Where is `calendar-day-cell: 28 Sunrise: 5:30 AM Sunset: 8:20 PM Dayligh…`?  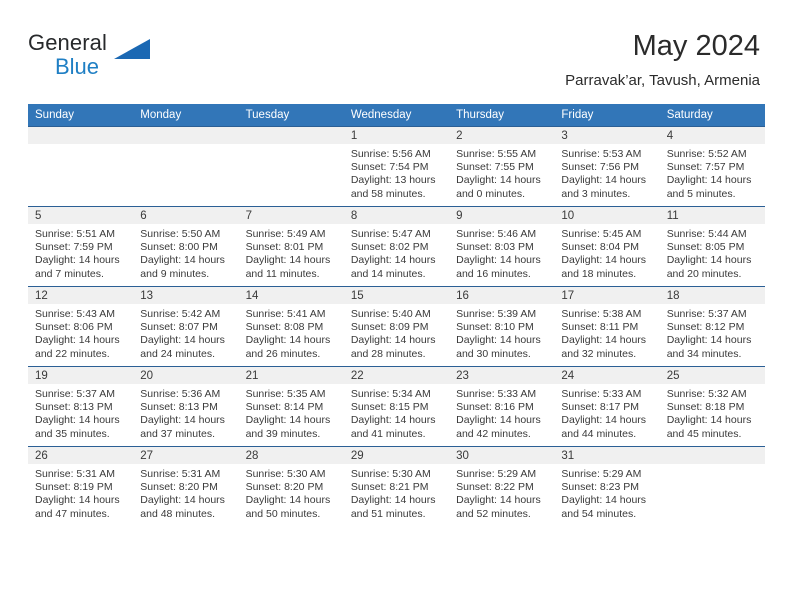 calendar-day-cell: 28 Sunrise: 5:30 AM Sunset: 8:20 PM Dayligh… is located at coordinates (291, 486).